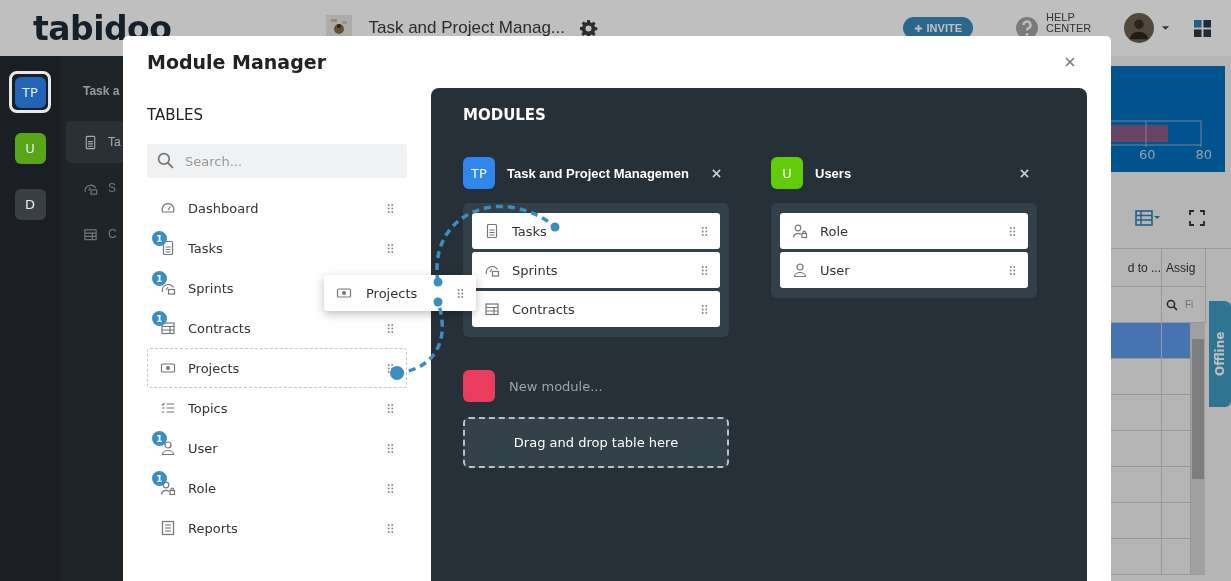 The height and width of the screenshot is (581, 1231). What do you see at coordinates (596, 309) in the screenshot?
I see `module-table-item: Contracts` at bounding box center [596, 309].